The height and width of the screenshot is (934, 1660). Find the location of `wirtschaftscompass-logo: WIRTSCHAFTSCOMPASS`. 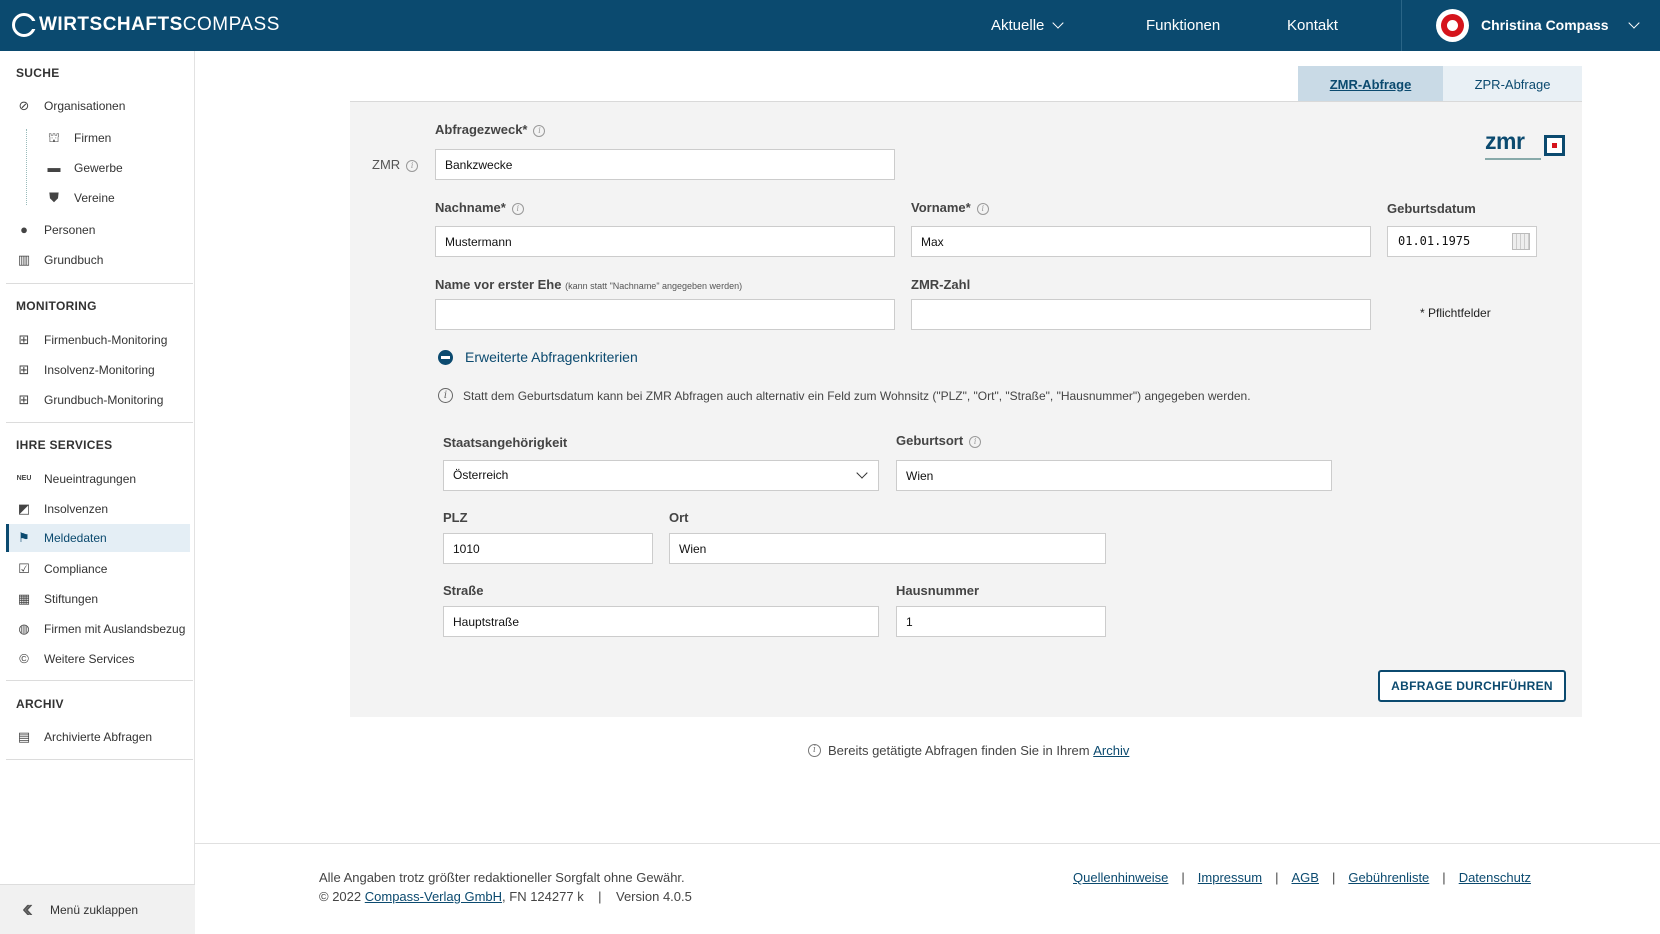

wirtschaftscompass-logo: WIRTSCHAFTSCOMPASS is located at coordinates (146, 25).